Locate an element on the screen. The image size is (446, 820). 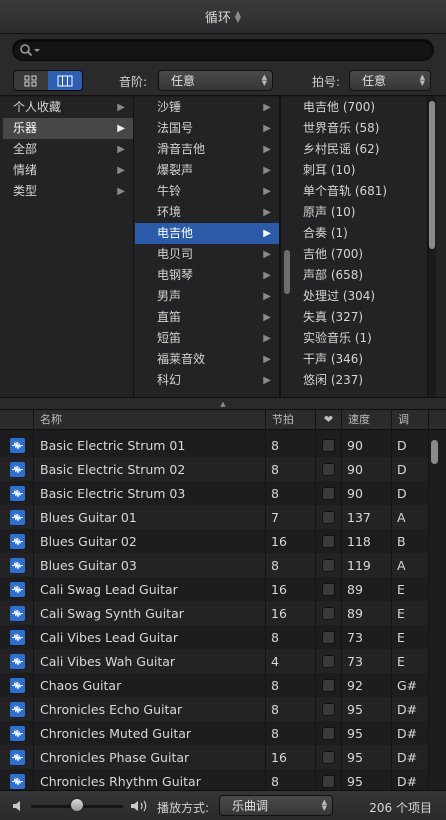
descriptor-item: 实验音乐 (1) is located at coordinates (354, 338).